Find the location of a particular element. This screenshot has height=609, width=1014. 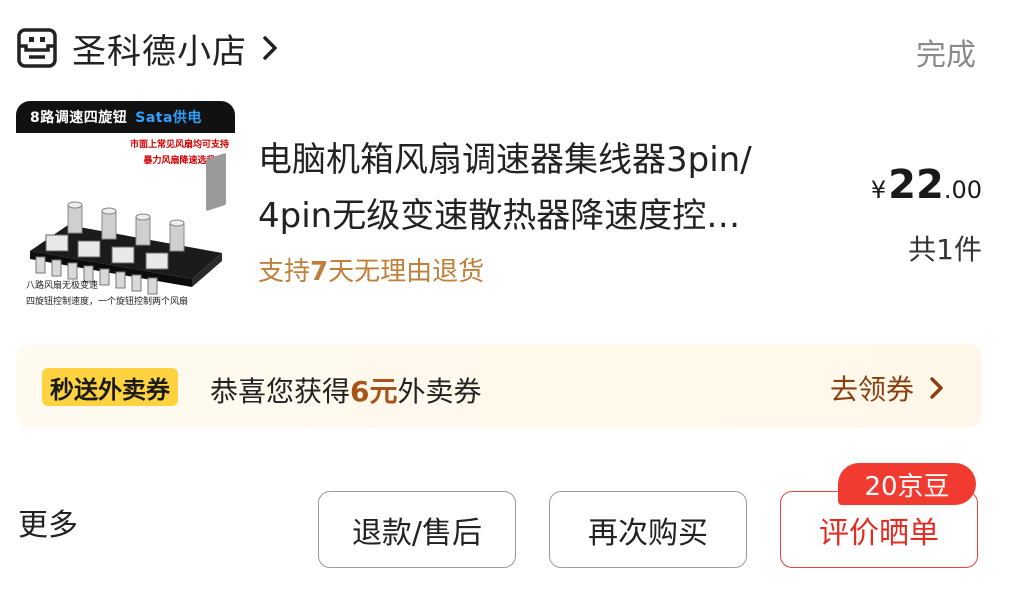

shop-header: 圣科德小店 is located at coordinates (148, 48).